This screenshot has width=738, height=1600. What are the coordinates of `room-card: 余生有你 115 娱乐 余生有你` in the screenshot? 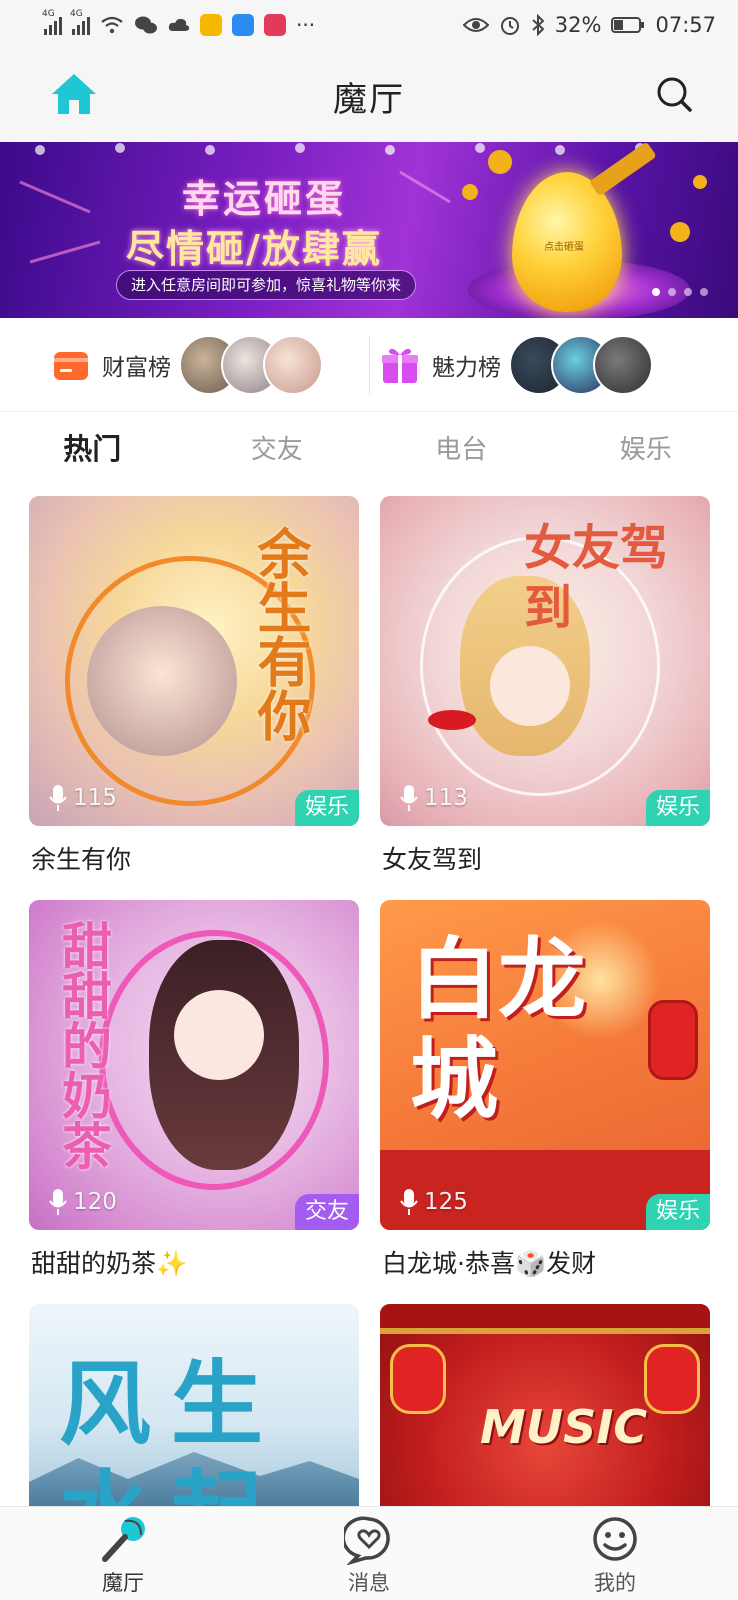 It's located at (194, 686).